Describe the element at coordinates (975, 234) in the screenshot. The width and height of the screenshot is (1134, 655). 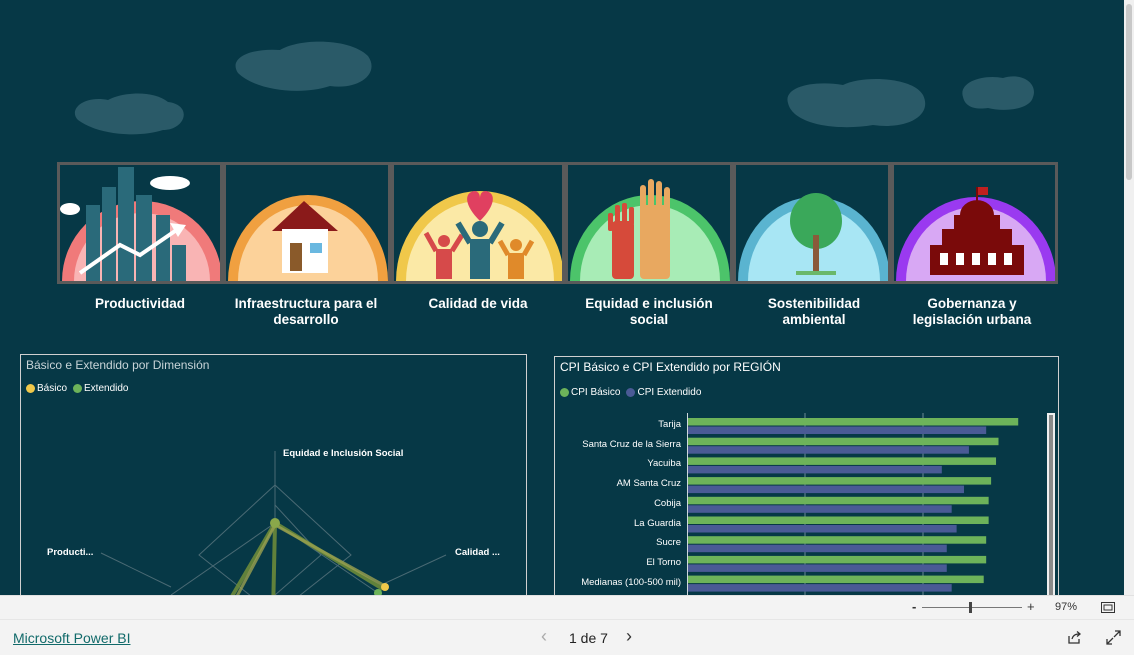
I see `government-building-icon` at that location.